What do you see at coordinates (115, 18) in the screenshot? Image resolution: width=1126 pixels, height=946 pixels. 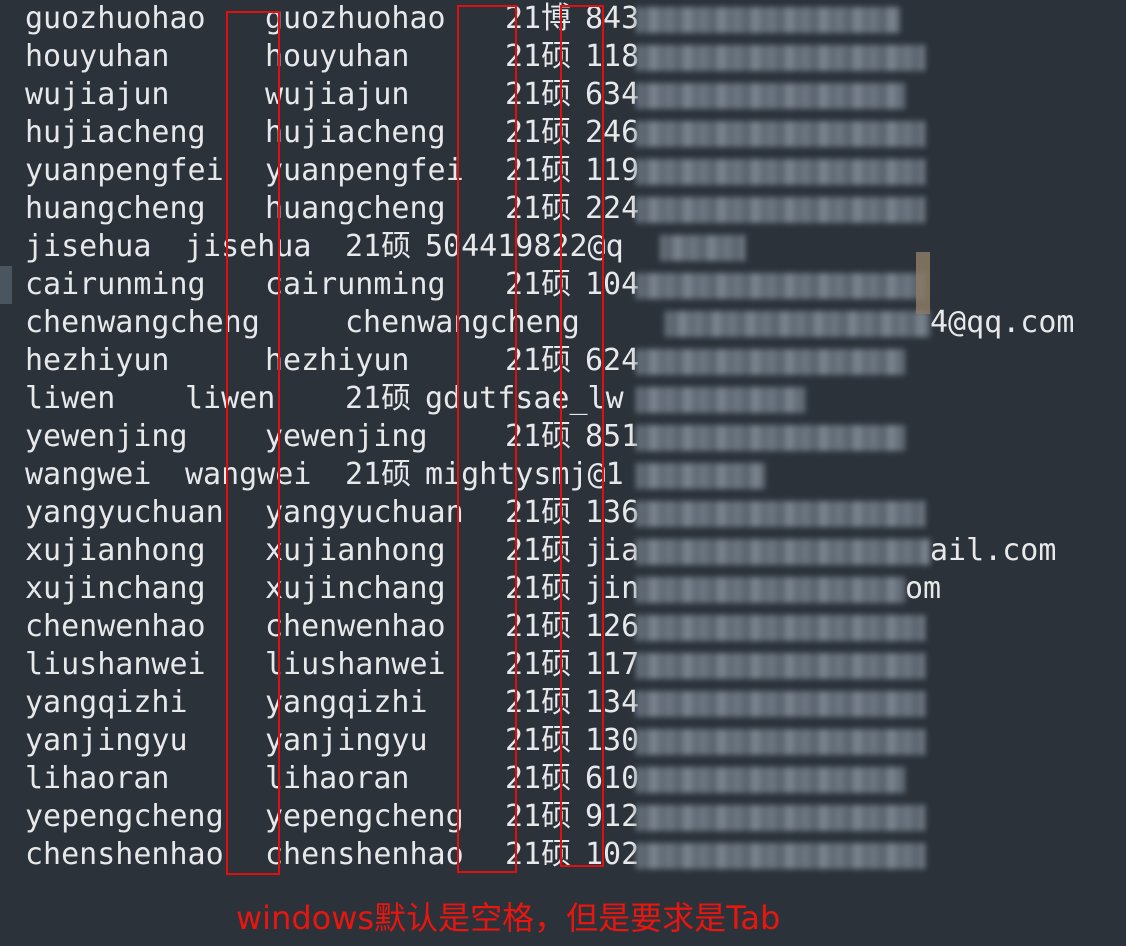 I see `username-cell: guozhuohao` at bounding box center [115, 18].